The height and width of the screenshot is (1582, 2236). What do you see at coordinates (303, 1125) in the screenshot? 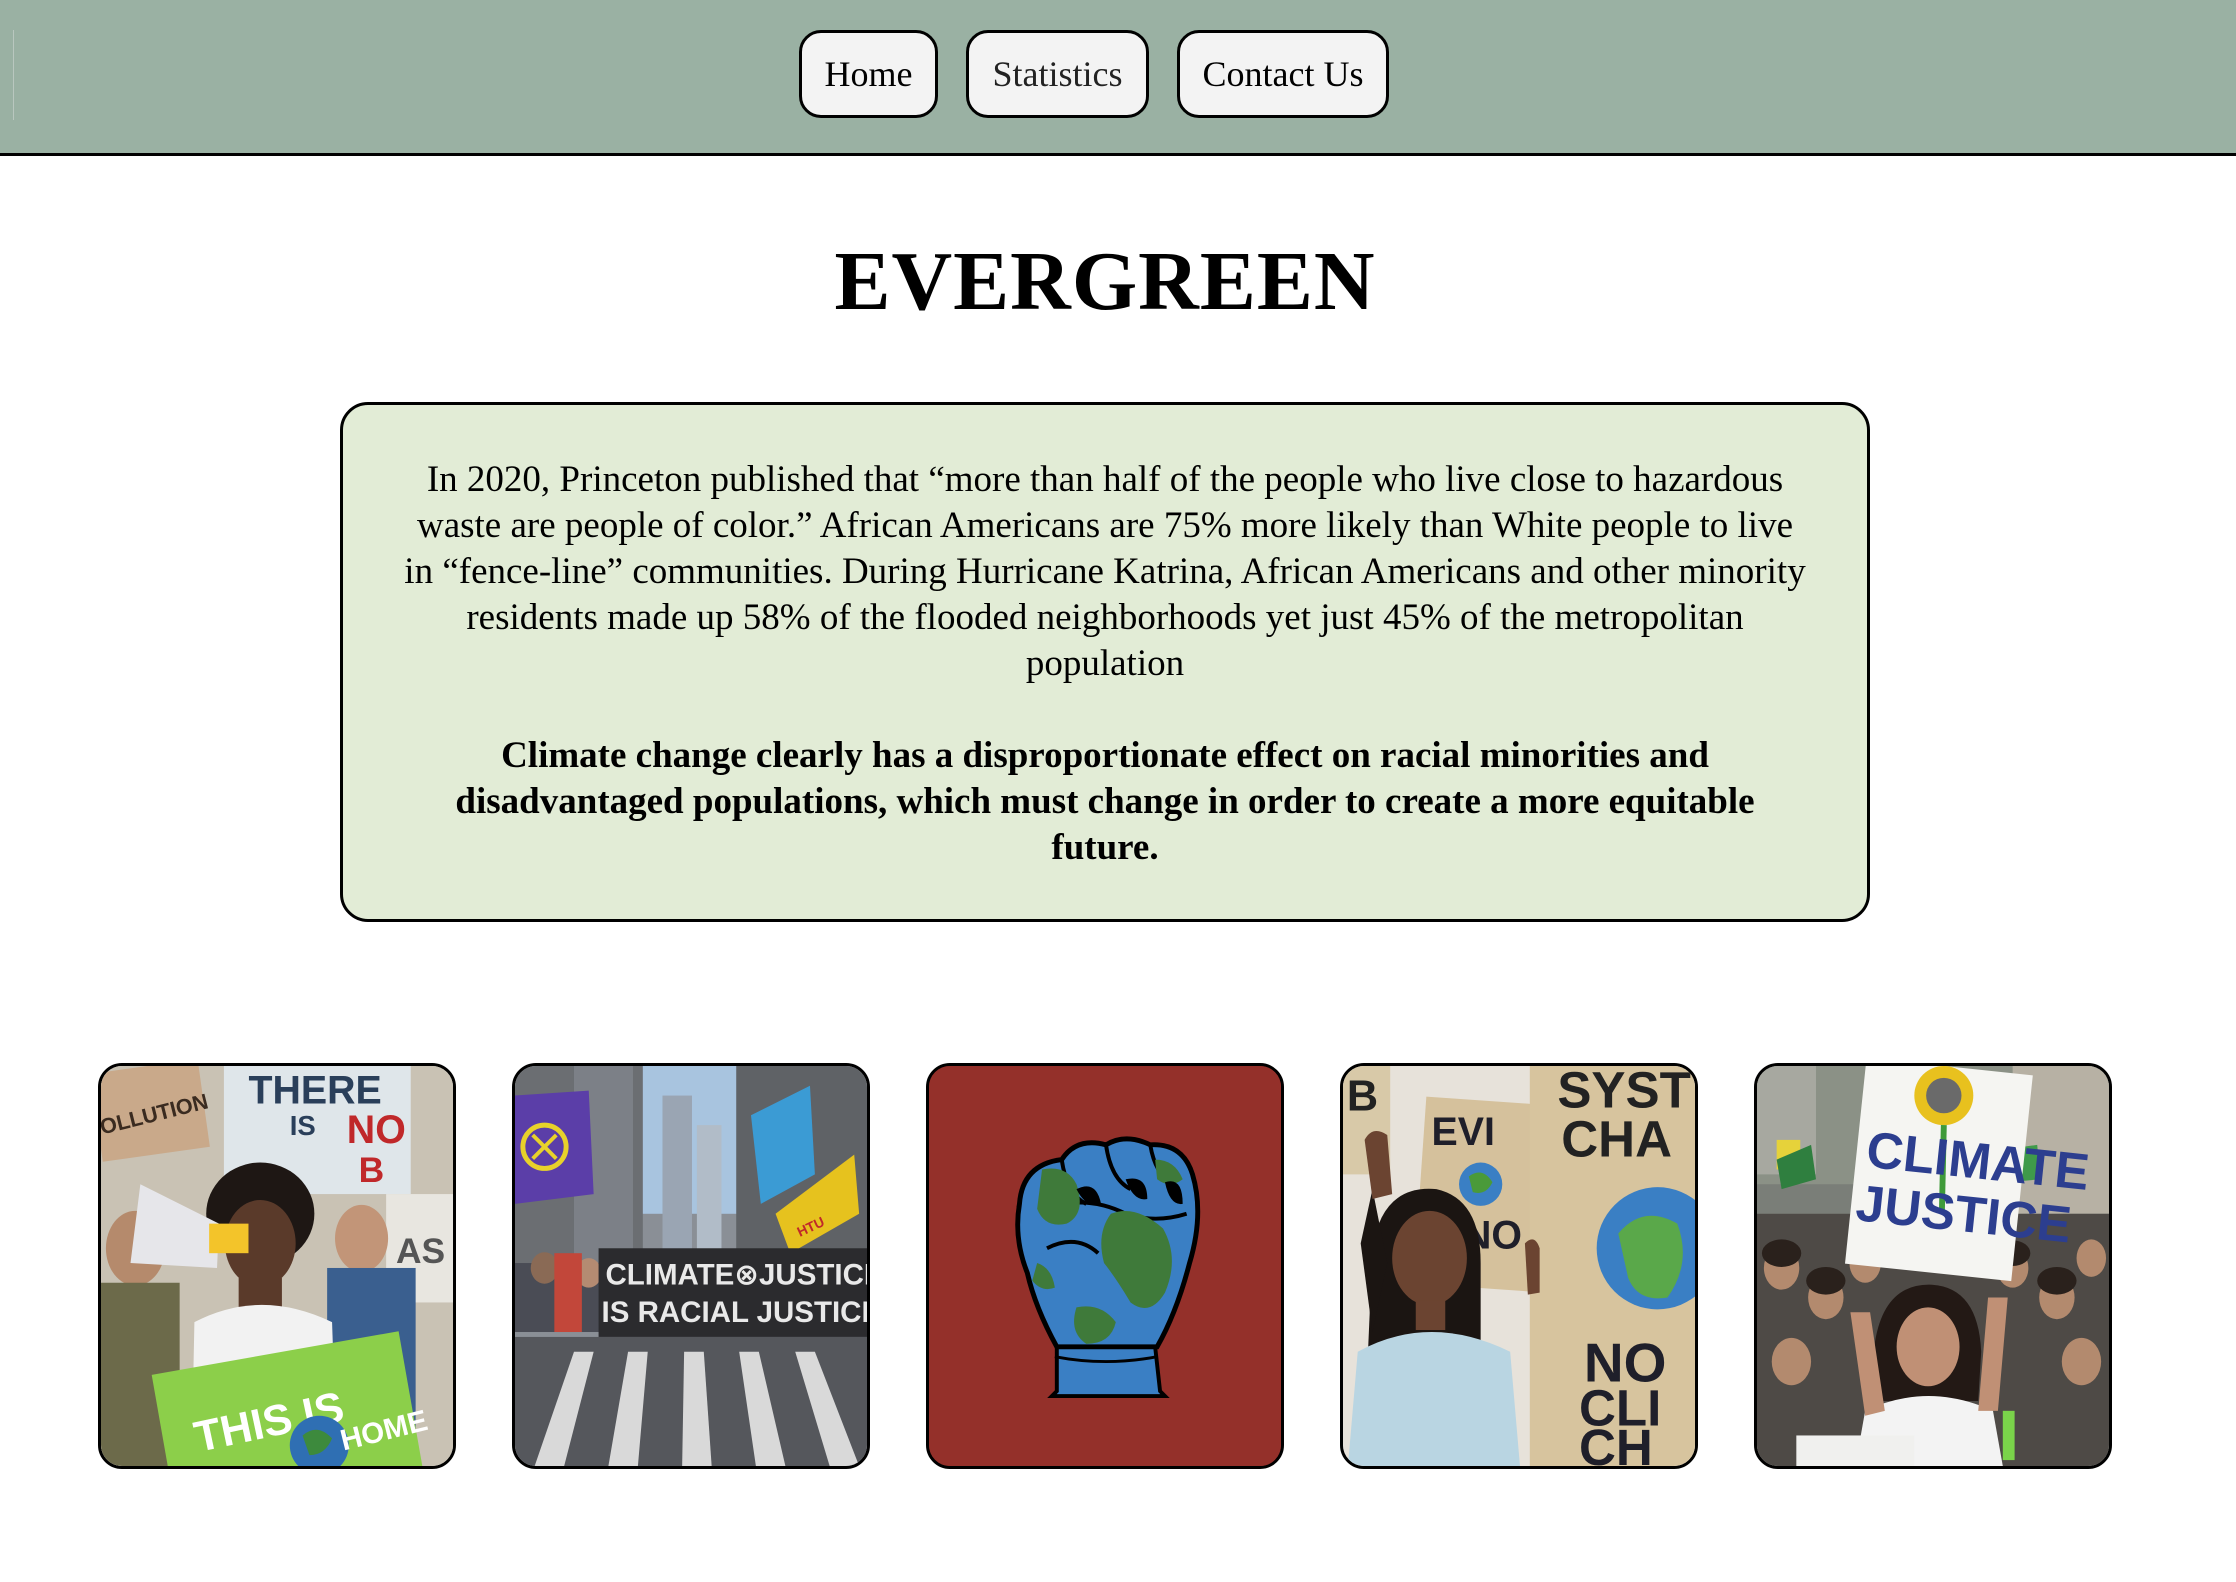
I see `sign-text-is: IS` at bounding box center [303, 1125].